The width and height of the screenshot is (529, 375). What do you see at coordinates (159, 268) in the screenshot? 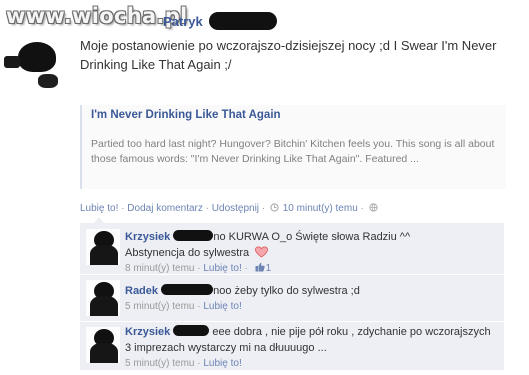
I see `comment-timestamp: 8 minut(y) temu` at bounding box center [159, 268].